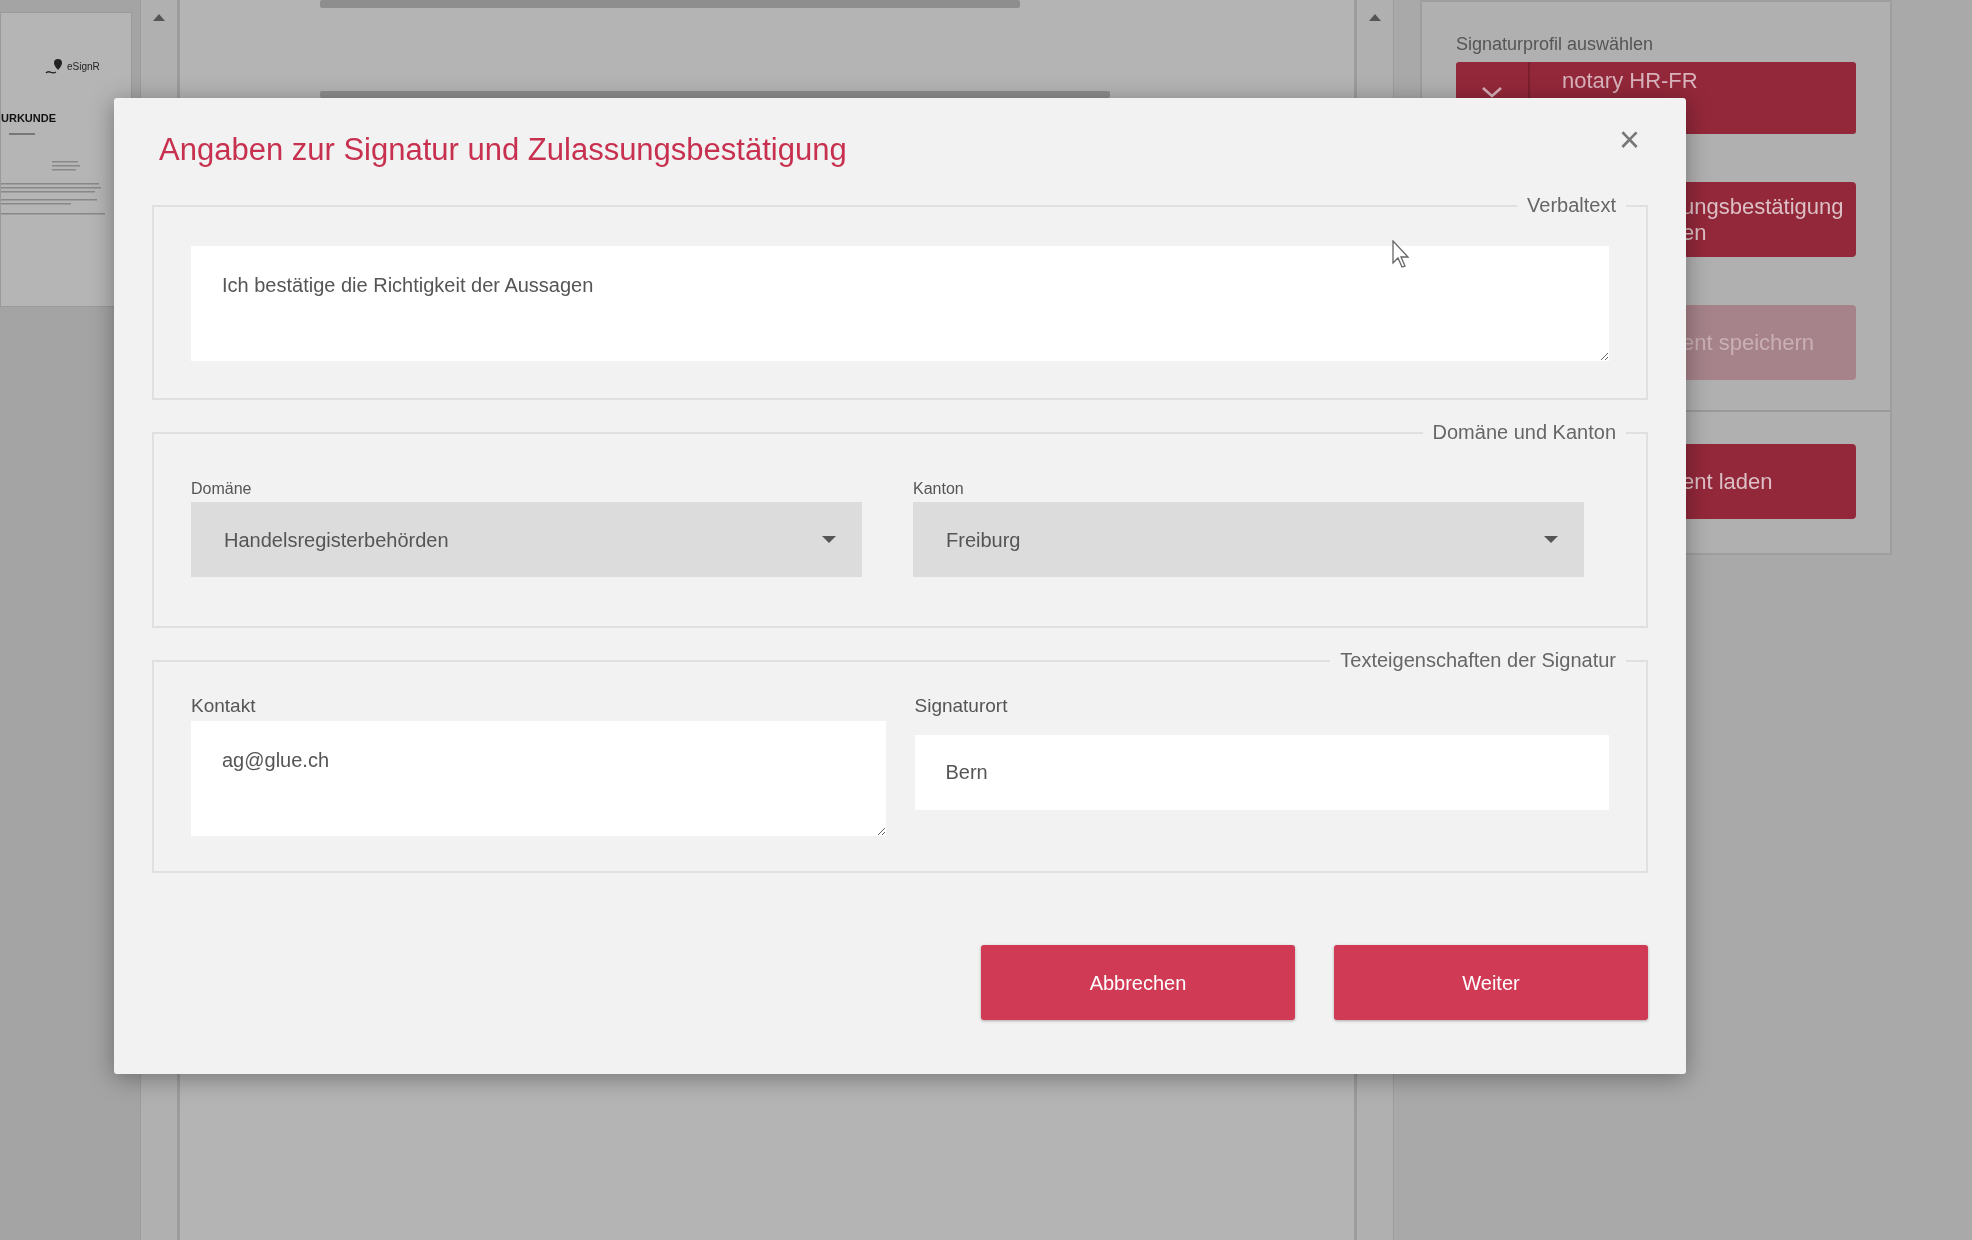 This screenshot has height=1240, width=1972. What do you see at coordinates (28, 118) in the screenshot?
I see `document-heading: URKUNDE` at bounding box center [28, 118].